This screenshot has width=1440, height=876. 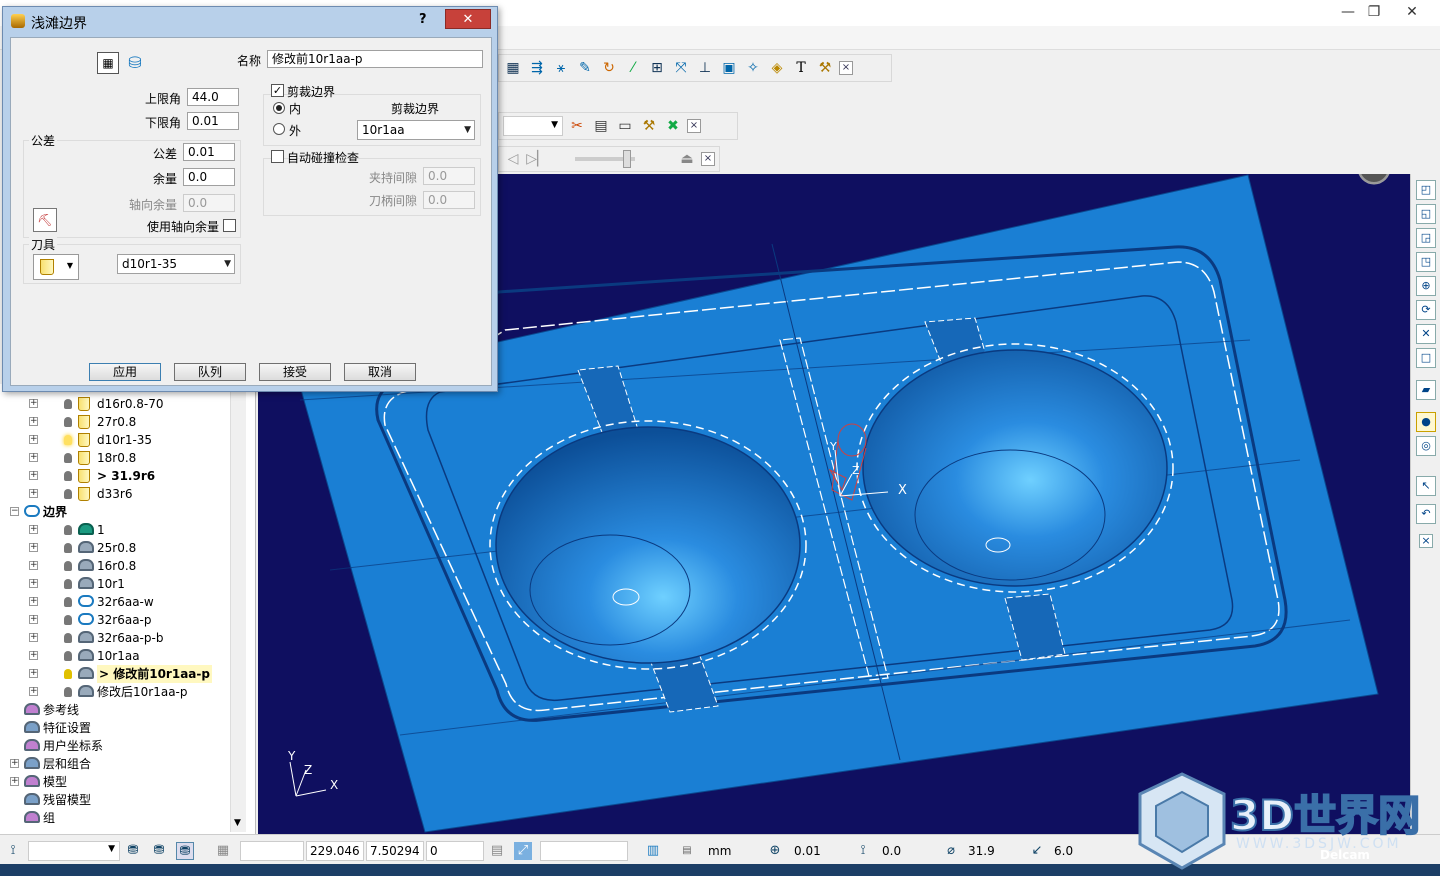 I want to click on use-axial-checkbox, so click(x=229, y=225).